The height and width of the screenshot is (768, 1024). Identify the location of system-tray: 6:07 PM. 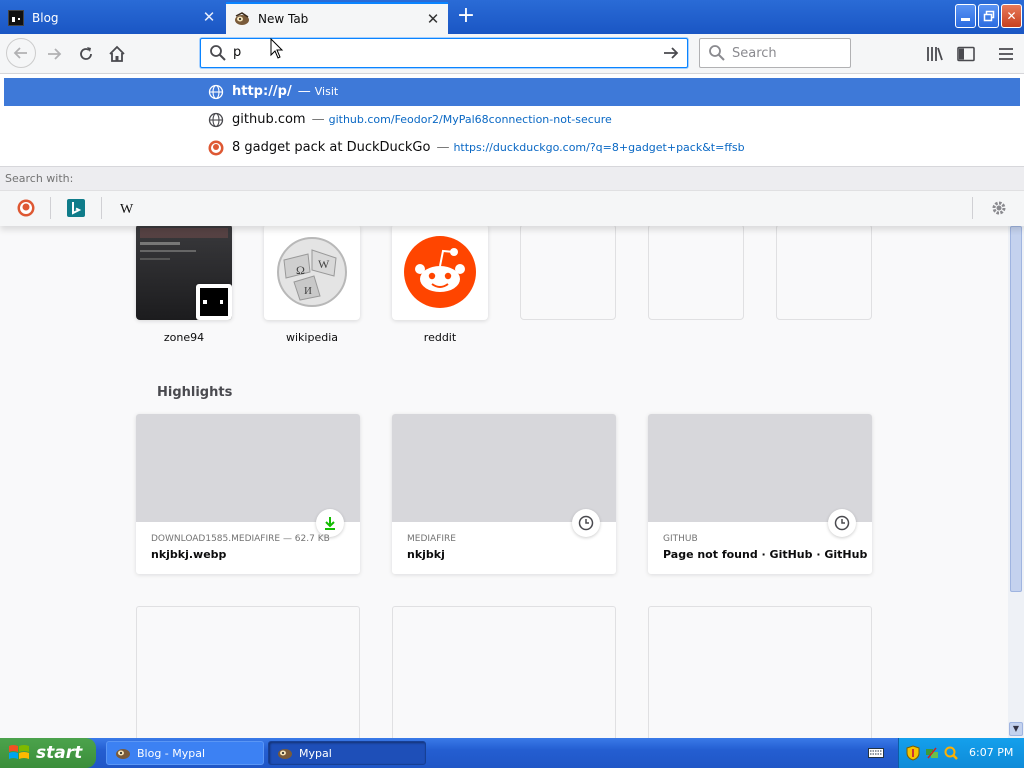
(961, 753).